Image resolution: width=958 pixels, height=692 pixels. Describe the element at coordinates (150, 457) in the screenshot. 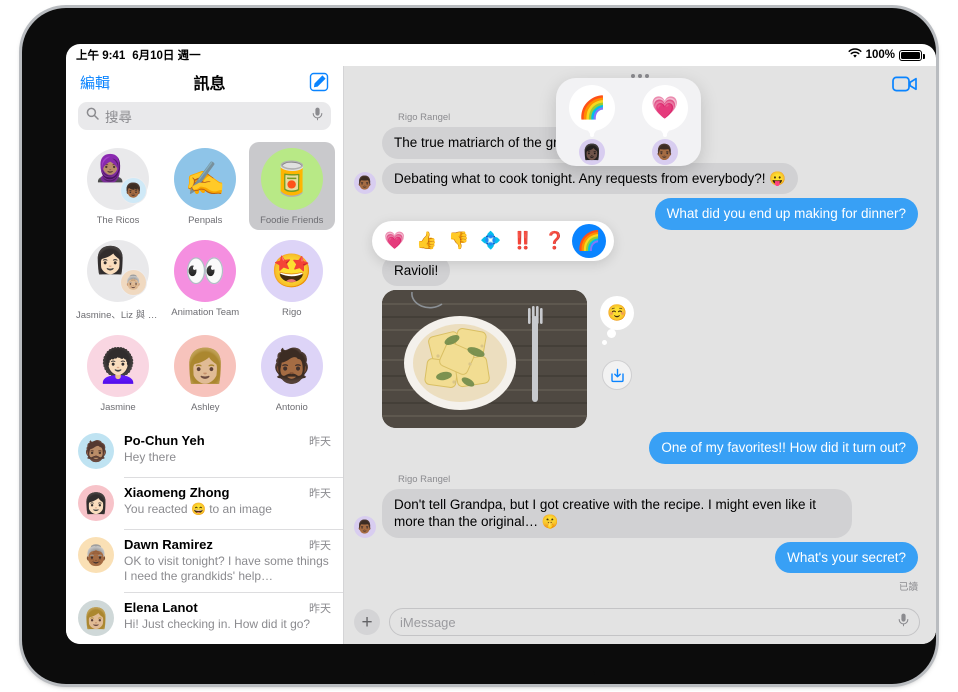

I see `conversation-preview: Hey there` at that location.